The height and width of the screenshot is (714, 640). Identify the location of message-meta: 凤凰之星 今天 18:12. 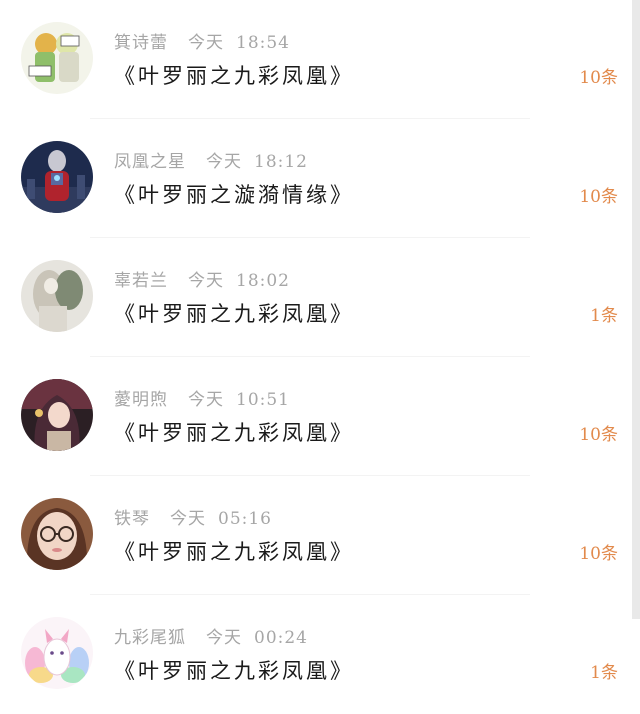
(211, 159).